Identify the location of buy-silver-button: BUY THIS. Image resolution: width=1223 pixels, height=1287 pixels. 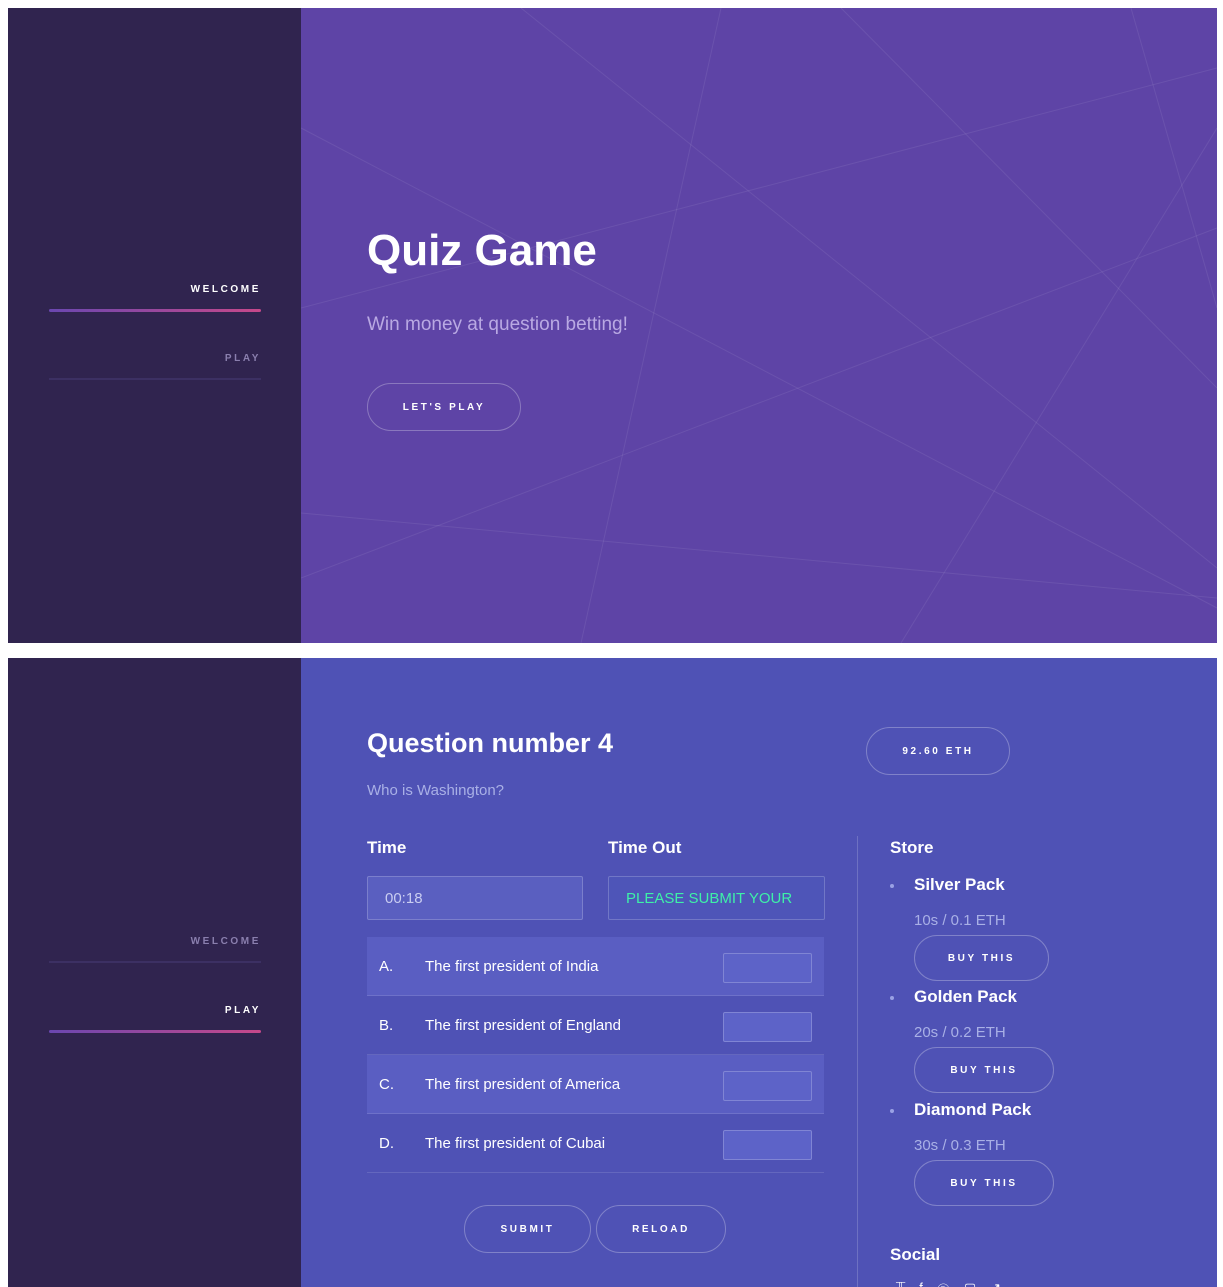
(981, 958).